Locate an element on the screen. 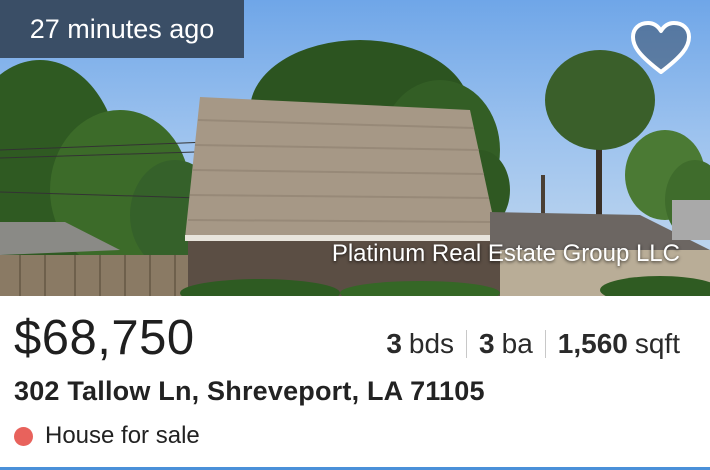 This screenshot has height=470, width=710. beds-count: 3 is located at coordinates (394, 343).